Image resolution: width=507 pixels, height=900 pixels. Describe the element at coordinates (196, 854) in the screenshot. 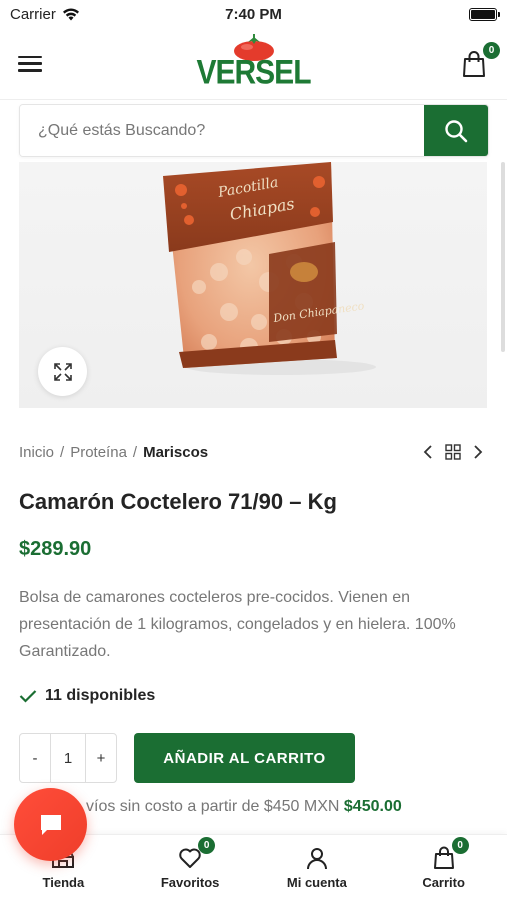

I see `heart-icon: 0` at that location.